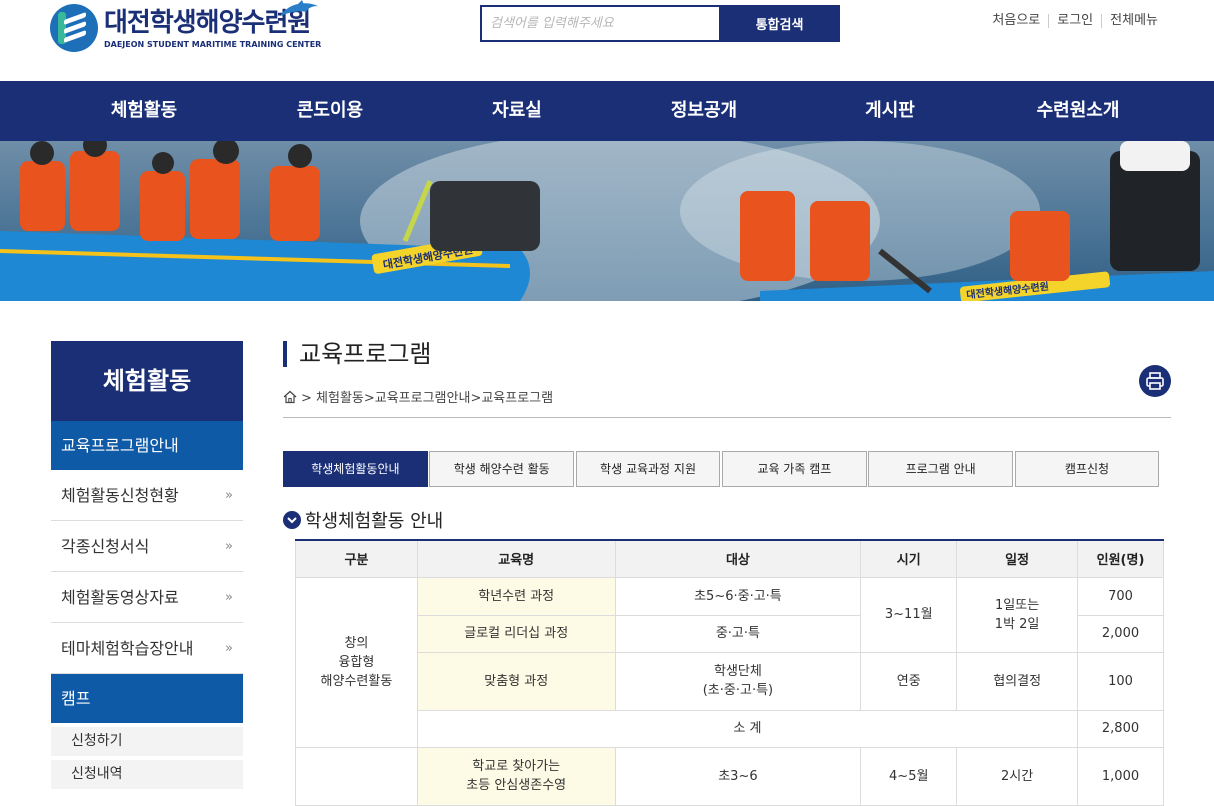 This screenshot has height=806, width=1214. Describe the element at coordinates (1017, 614) in the screenshot. I see `table-cell-schedule: 1일또는 1박 2일` at that location.